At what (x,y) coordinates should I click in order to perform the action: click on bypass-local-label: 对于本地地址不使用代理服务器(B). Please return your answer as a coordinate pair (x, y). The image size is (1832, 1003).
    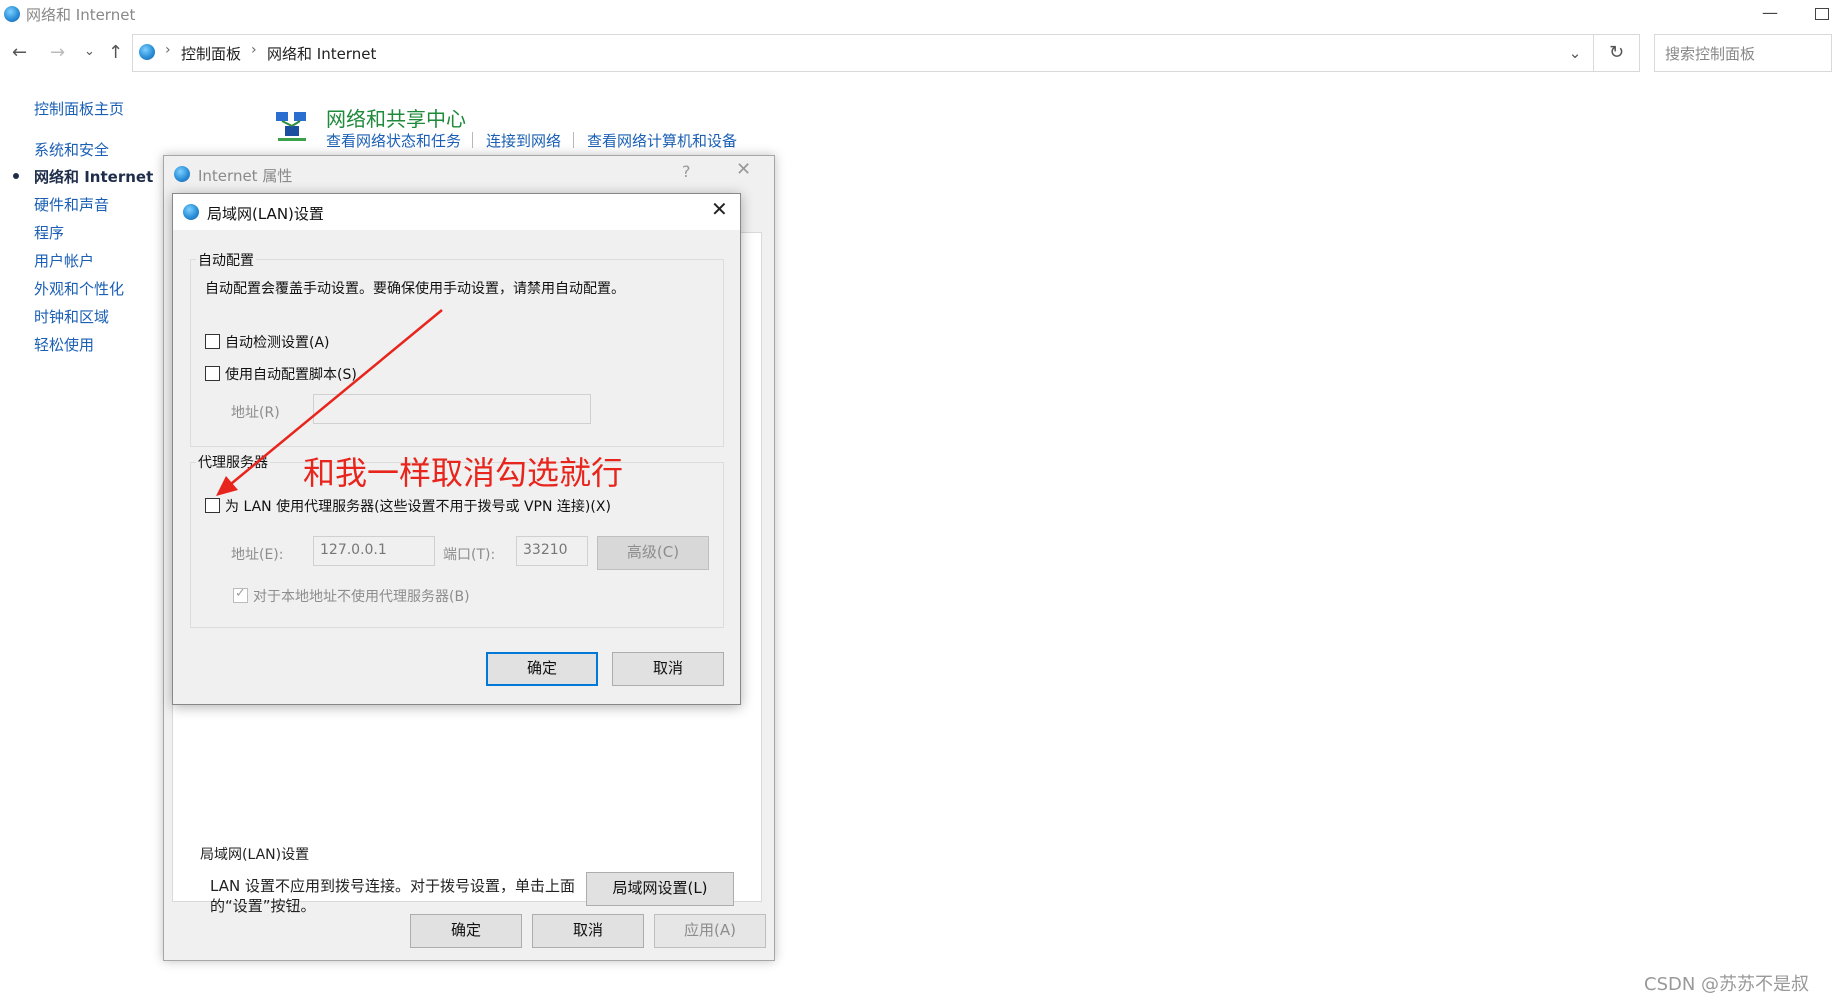
    Looking at the image, I should click on (361, 596).